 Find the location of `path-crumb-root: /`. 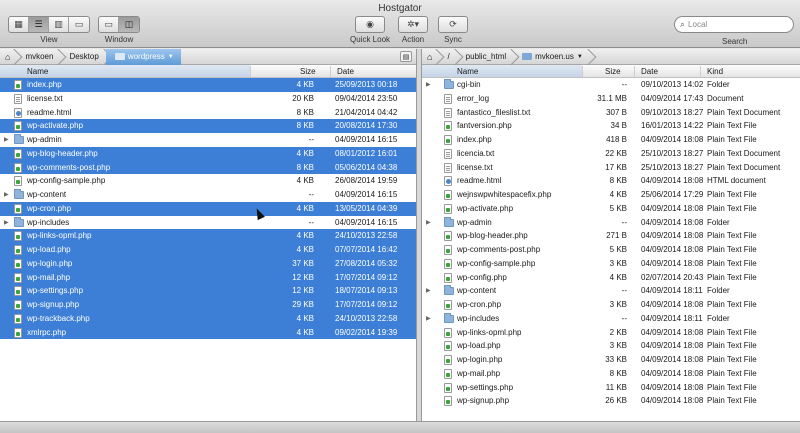

path-crumb-root: / is located at coordinates (447, 57).